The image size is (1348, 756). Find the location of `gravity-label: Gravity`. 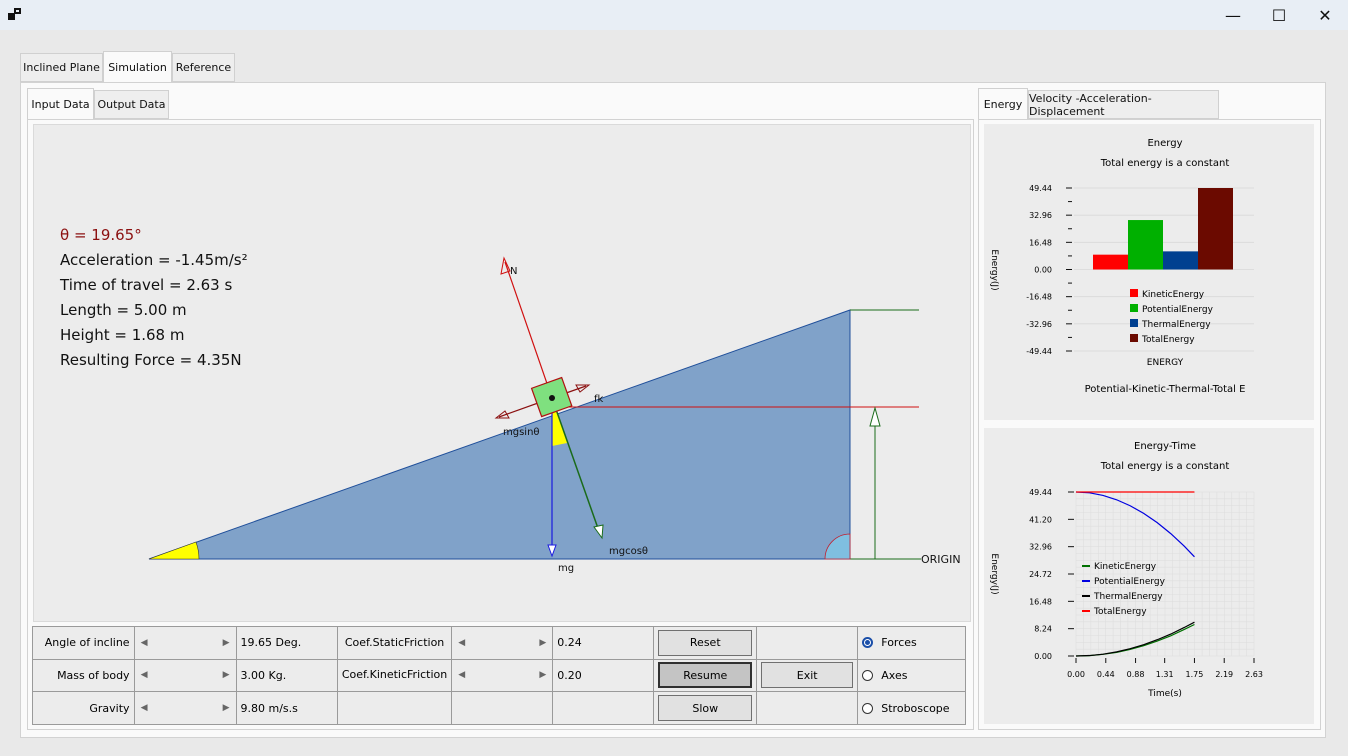

gravity-label: Gravity is located at coordinates (83, 708).